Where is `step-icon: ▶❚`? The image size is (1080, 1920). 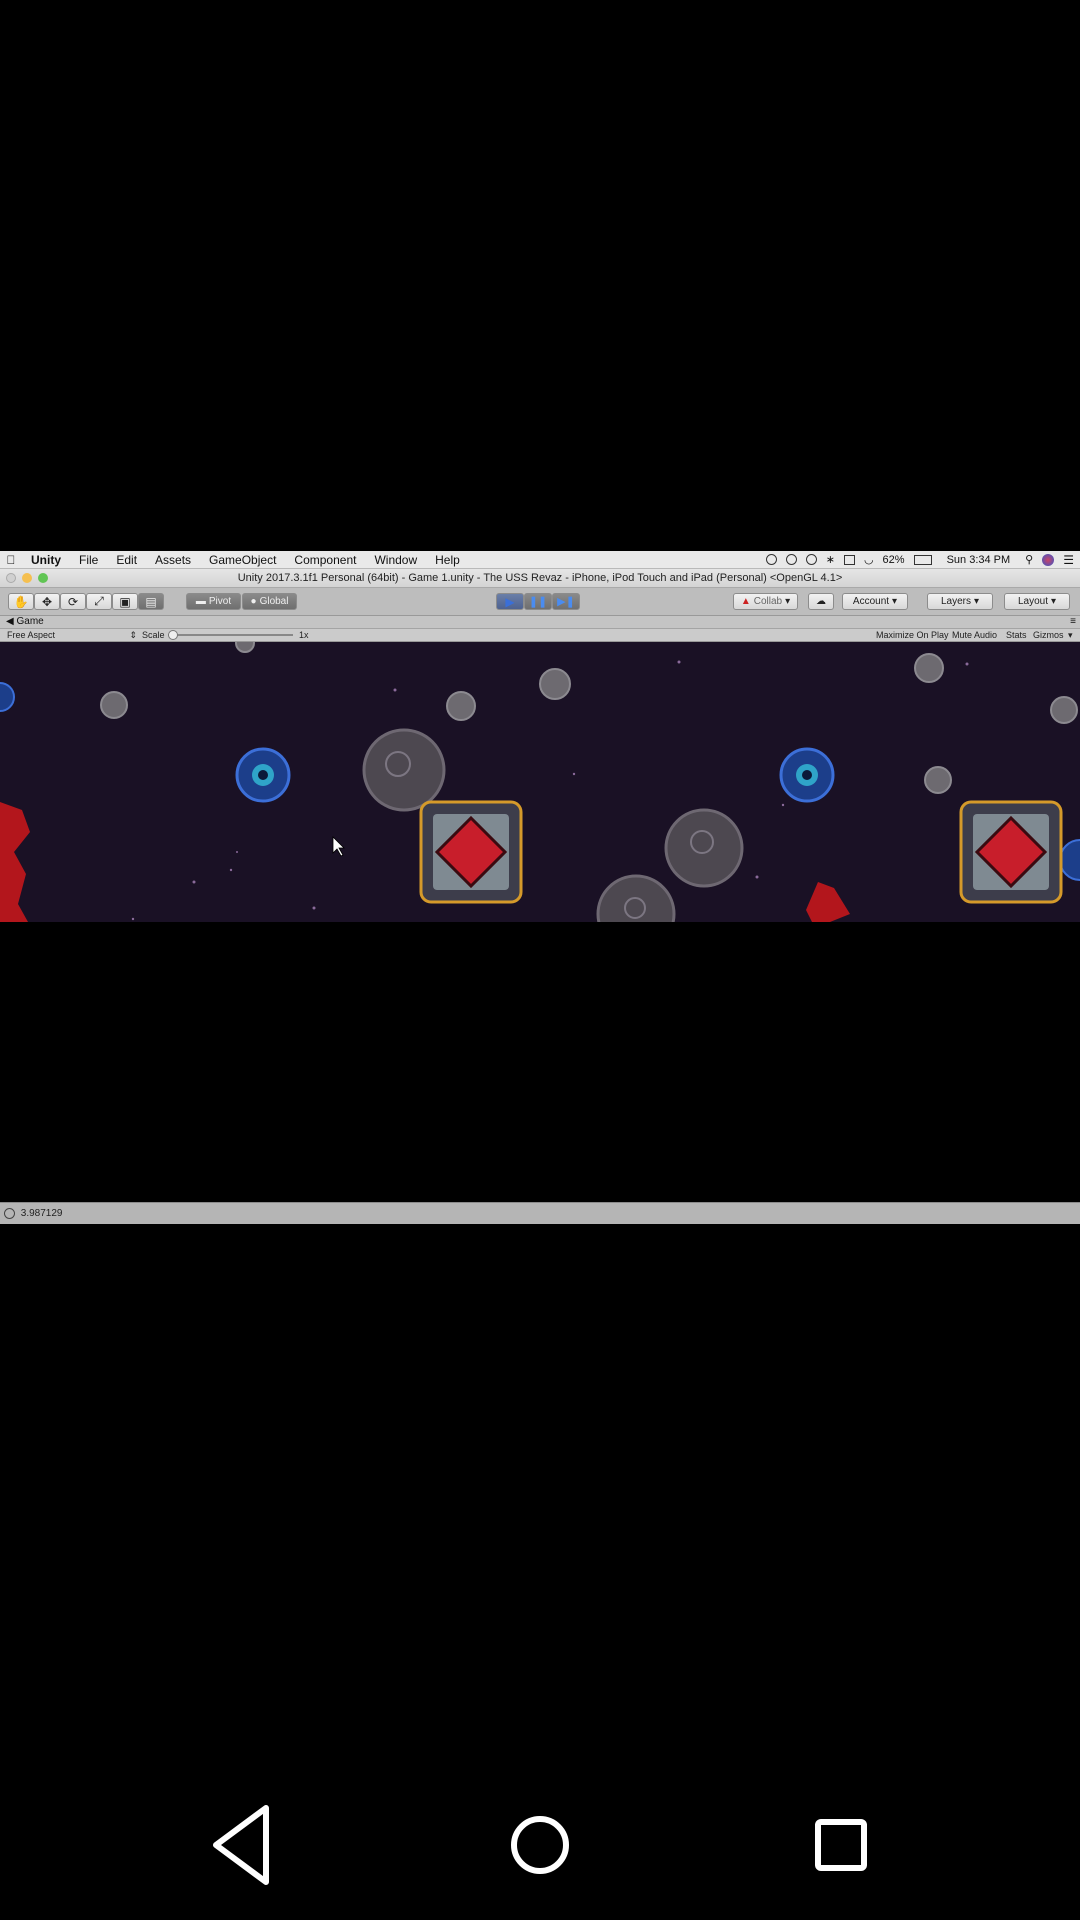
step-icon: ▶❚ is located at coordinates (566, 602).